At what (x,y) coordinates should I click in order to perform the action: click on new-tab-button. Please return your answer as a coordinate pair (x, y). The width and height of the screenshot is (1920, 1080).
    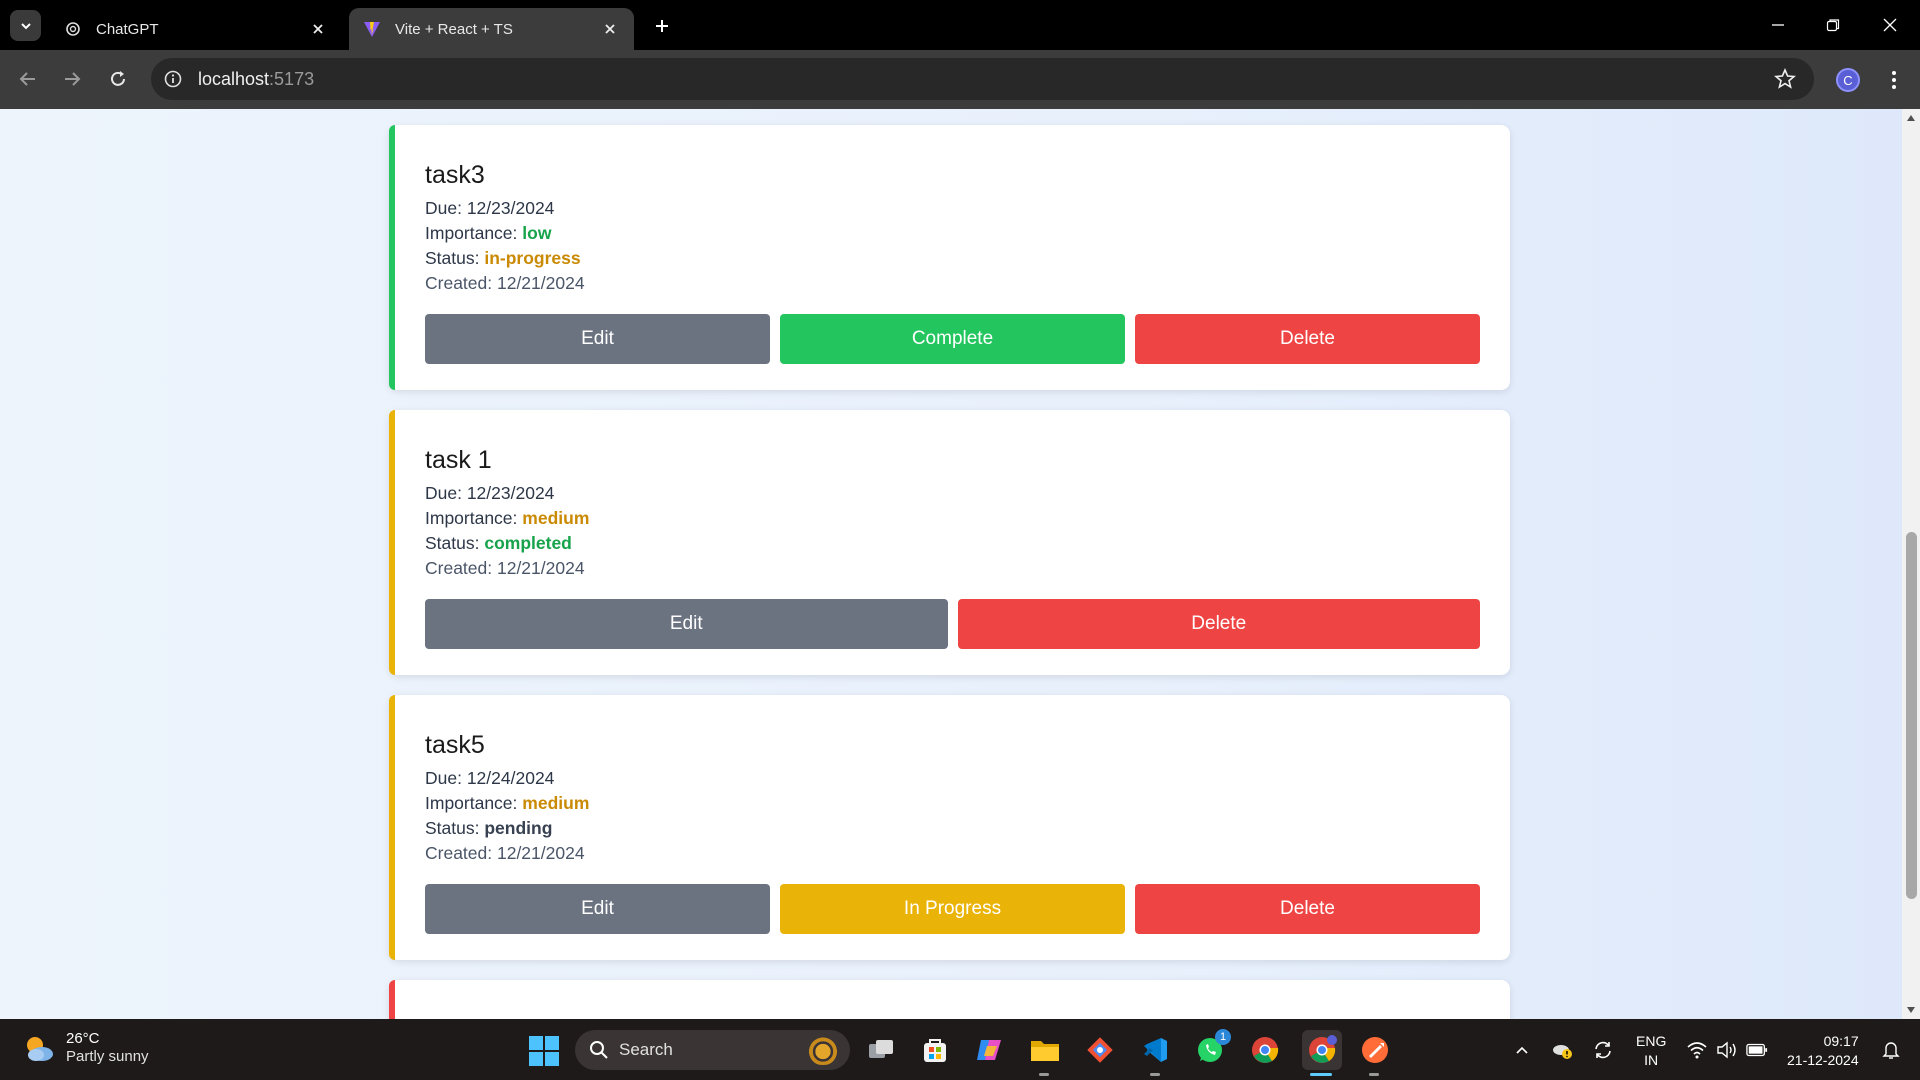
    Looking at the image, I should click on (662, 26).